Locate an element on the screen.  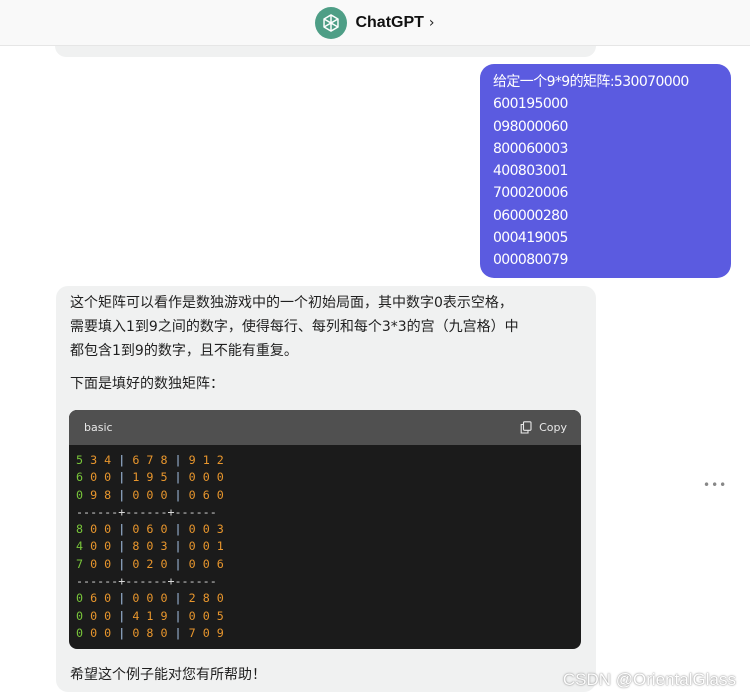
user-message-line: 800060003 is located at coordinates (530, 148).